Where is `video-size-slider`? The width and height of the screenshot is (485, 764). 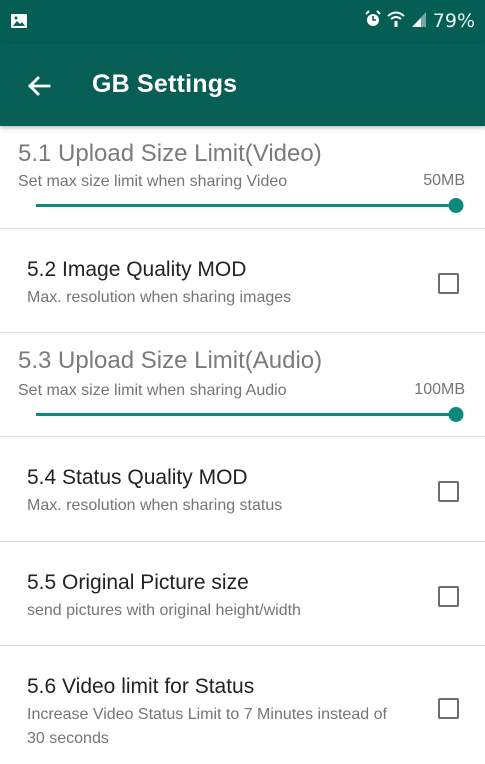 video-size-slider is located at coordinates (250, 206).